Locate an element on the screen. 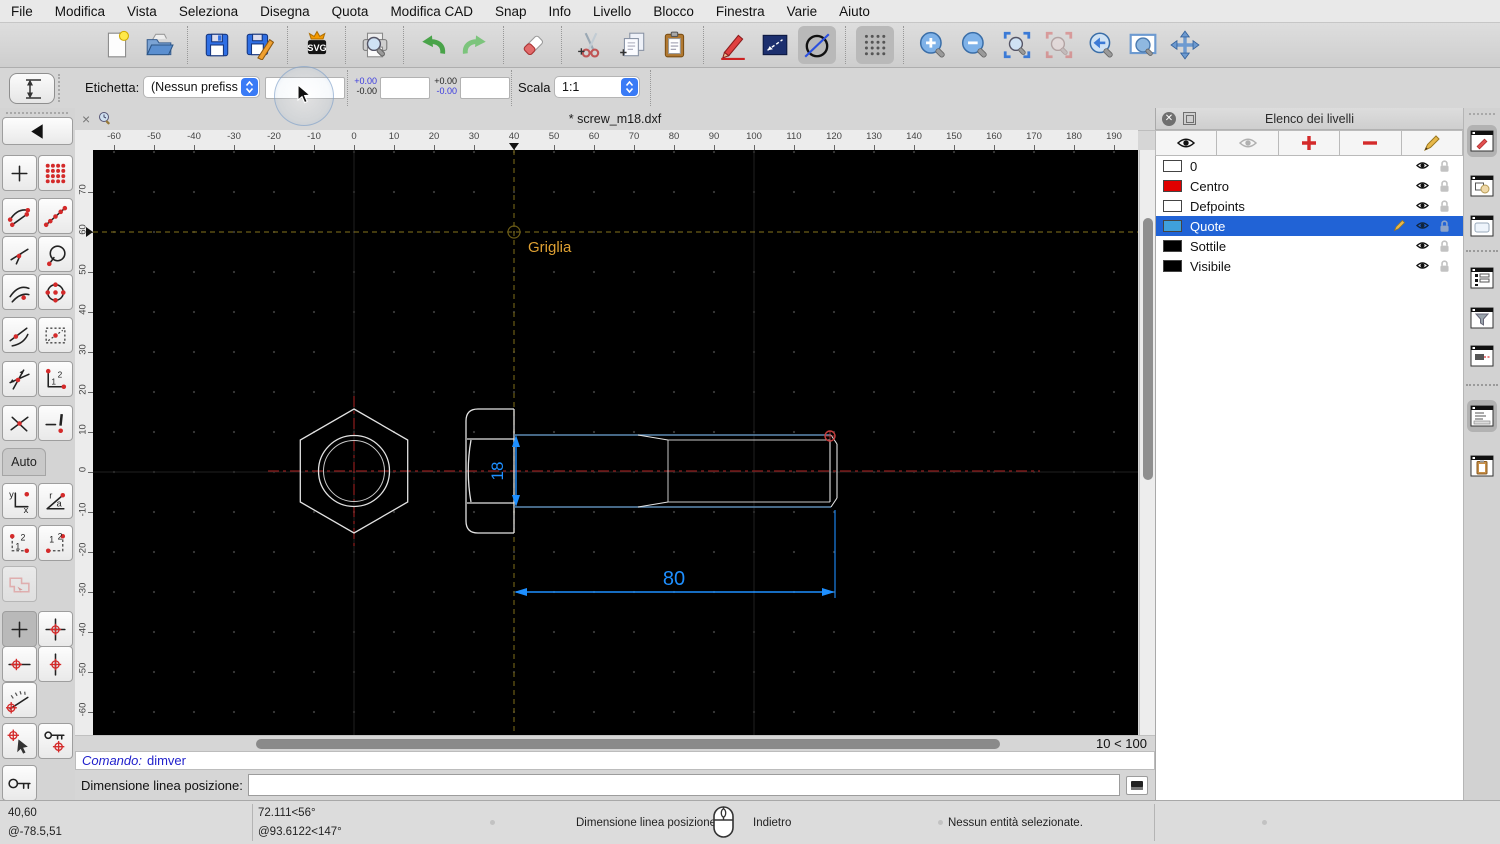 This screenshot has width=1500, height=844. undock-panel-icon is located at coordinates (1189, 118).